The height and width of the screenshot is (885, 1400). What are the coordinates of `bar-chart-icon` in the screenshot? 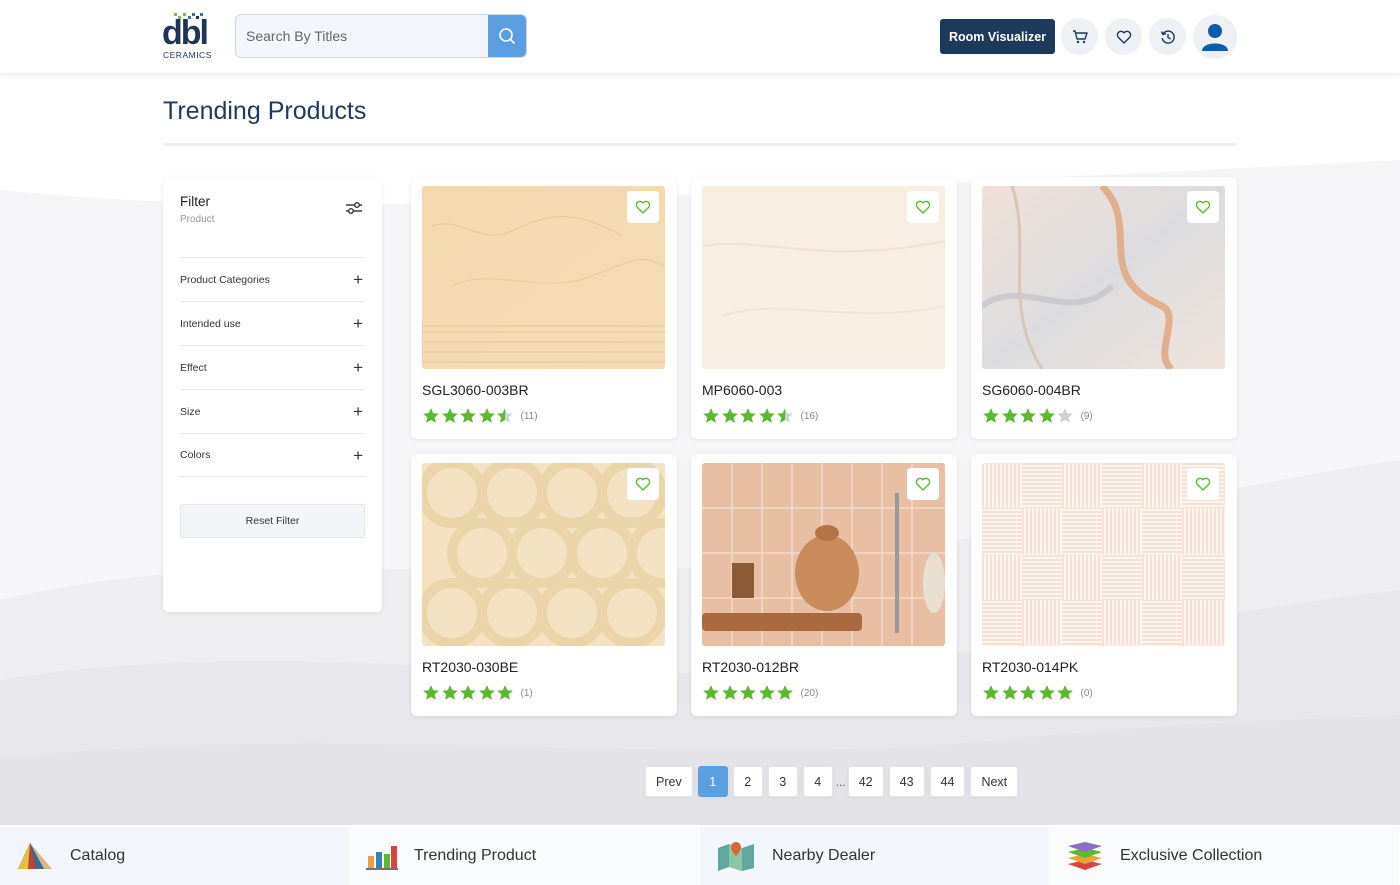 It's located at (382, 858).